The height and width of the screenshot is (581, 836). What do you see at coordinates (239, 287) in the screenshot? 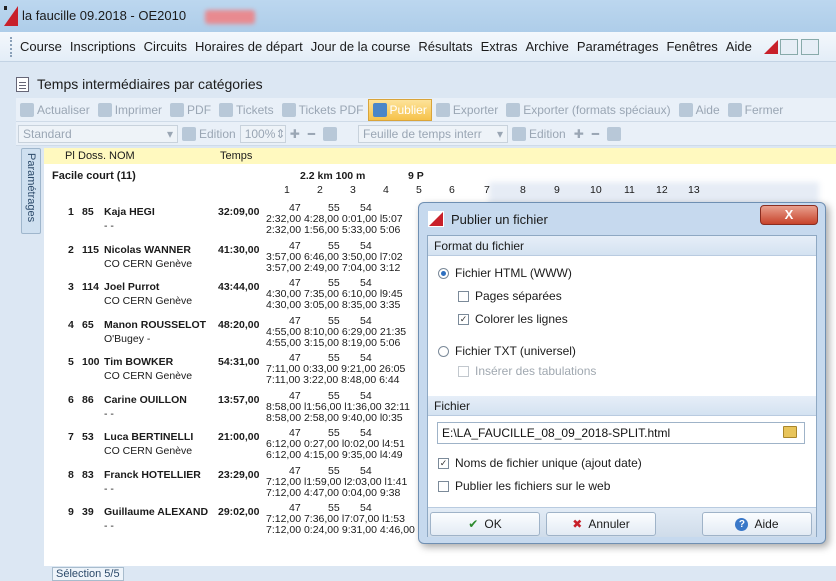
I see `runner-time: 43:44,00` at bounding box center [239, 287].